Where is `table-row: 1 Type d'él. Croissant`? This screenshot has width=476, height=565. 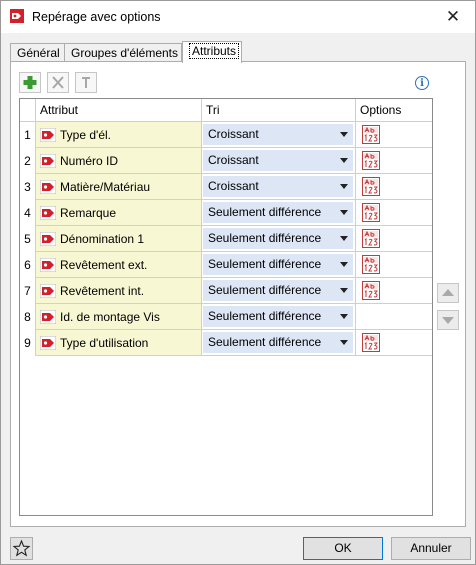
table-row: 1 Type d'él. Croissant is located at coordinates (226, 135).